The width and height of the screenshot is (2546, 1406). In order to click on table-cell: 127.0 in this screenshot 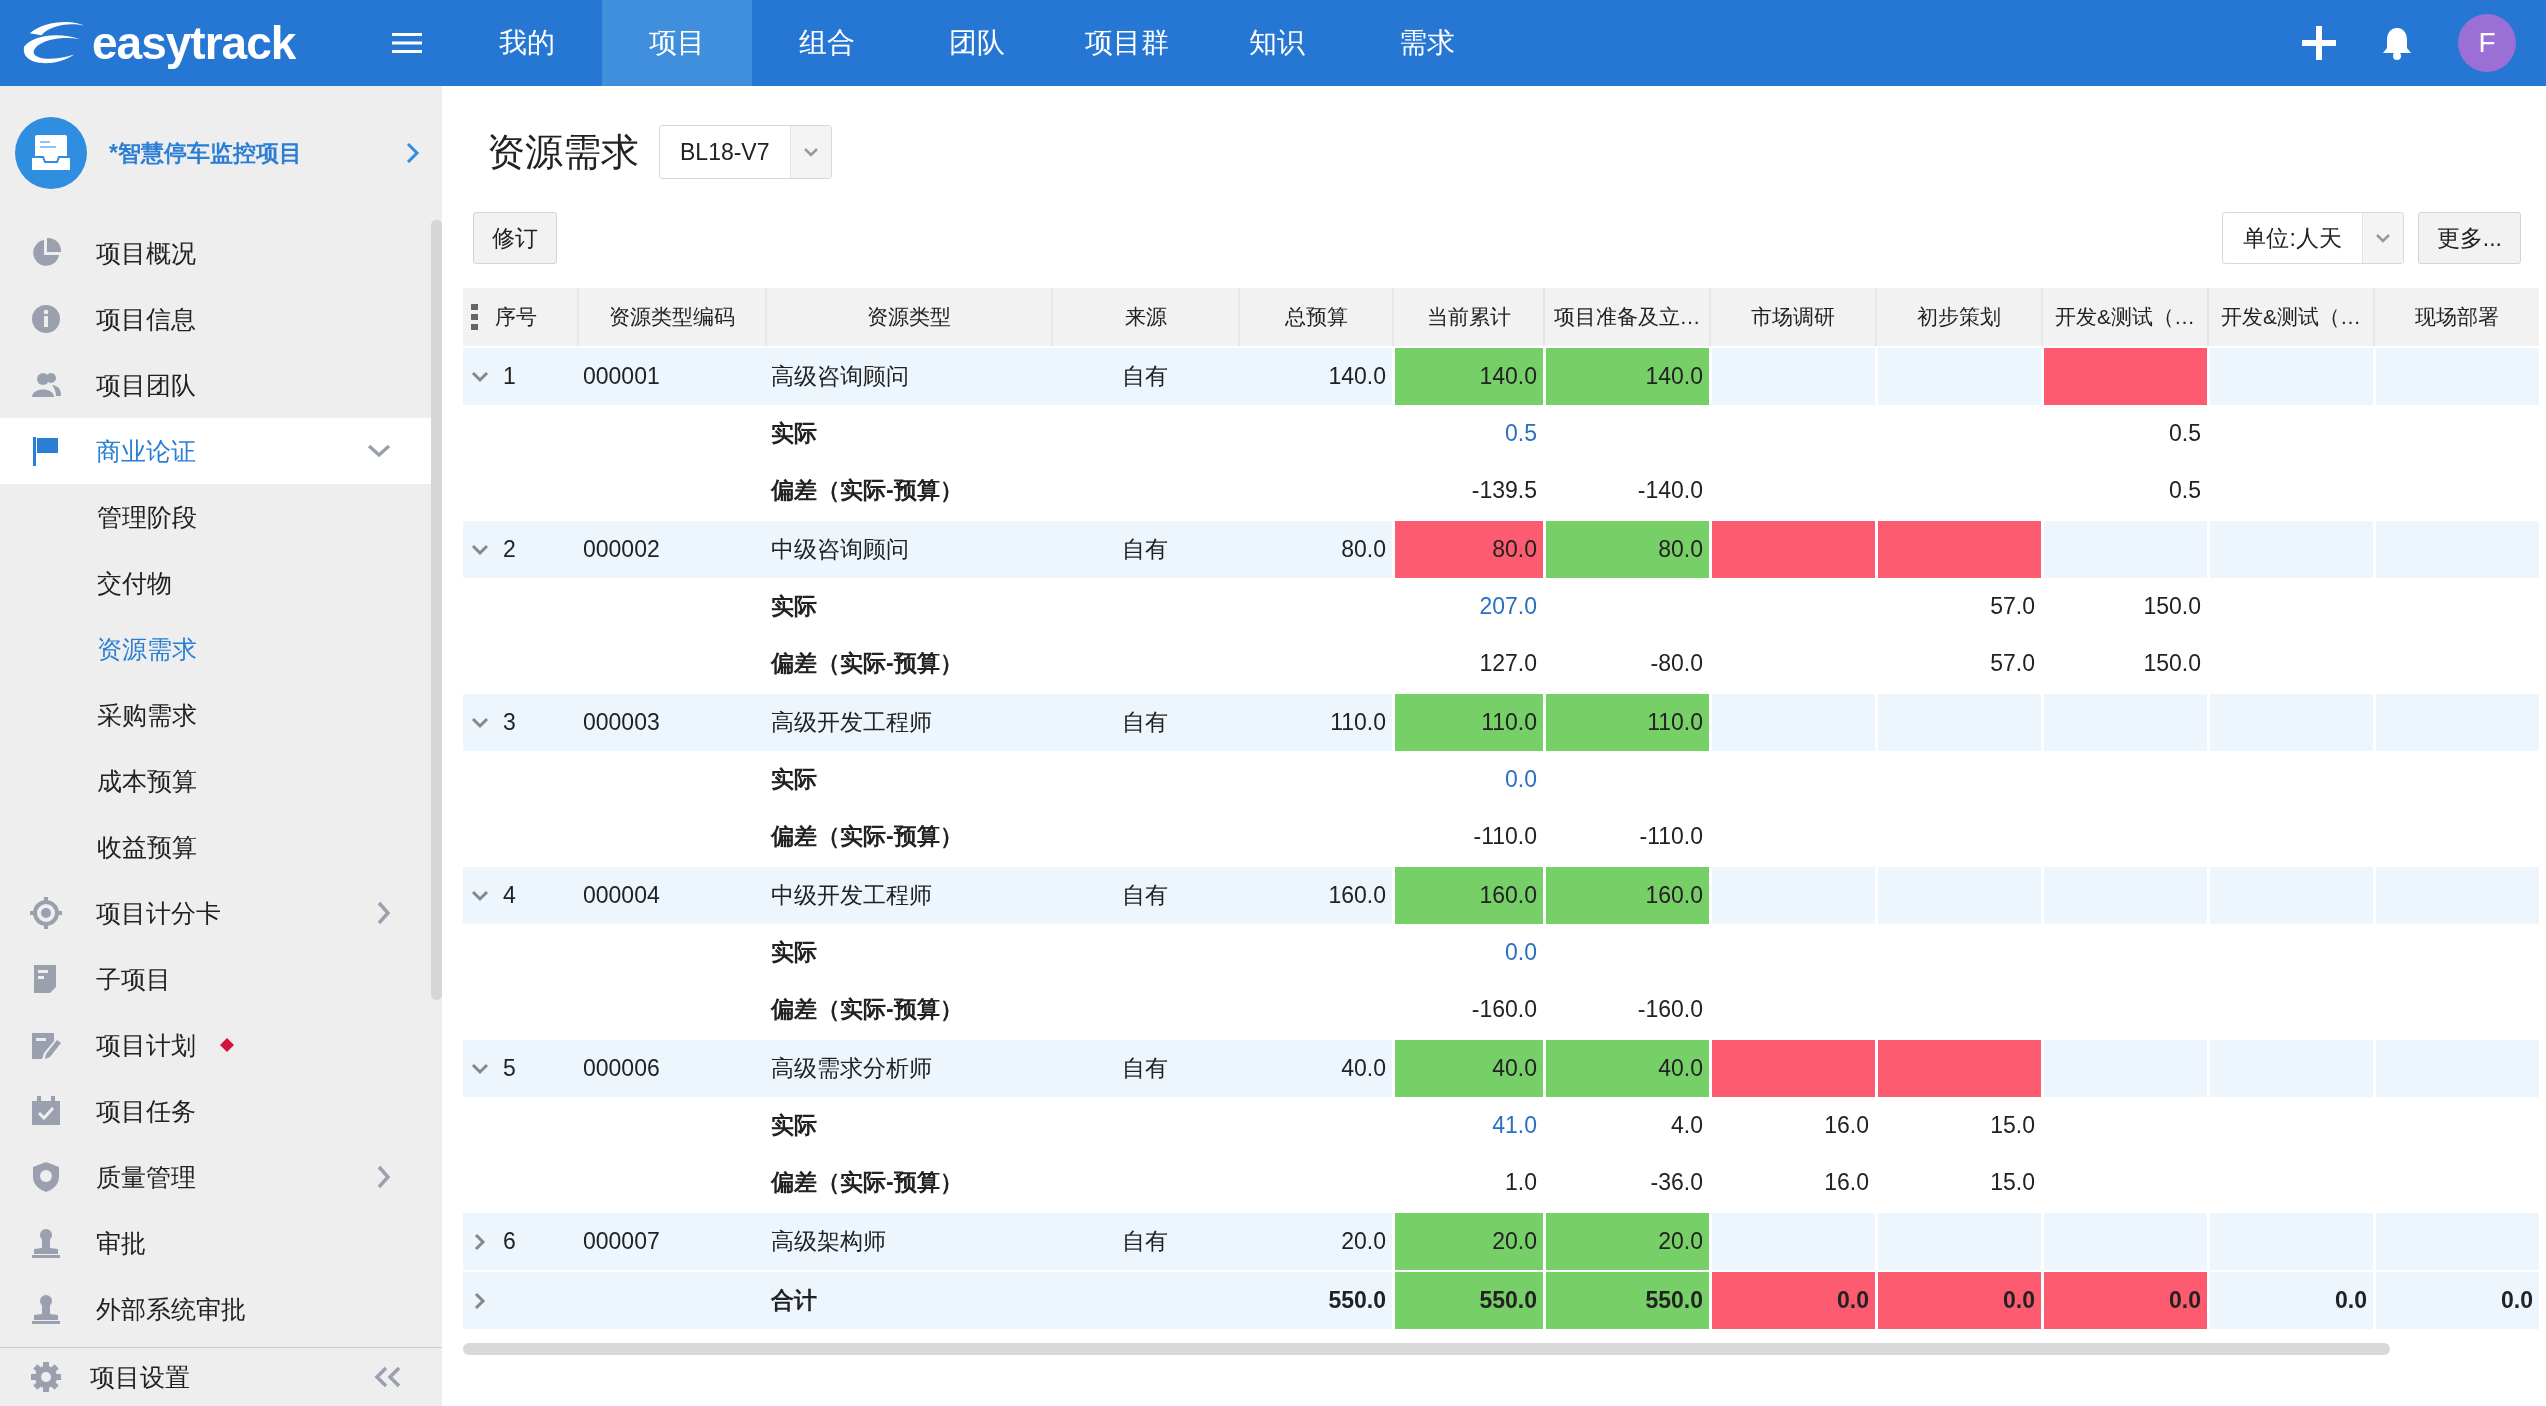, I will do `click(1508, 663)`.